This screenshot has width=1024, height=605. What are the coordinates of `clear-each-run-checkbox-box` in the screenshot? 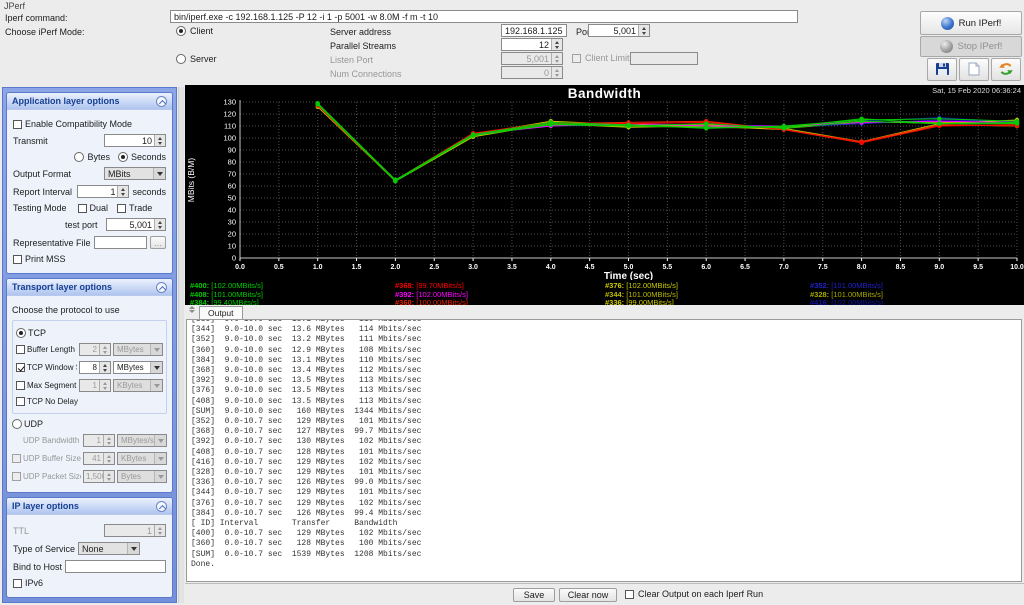 It's located at (629, 594).